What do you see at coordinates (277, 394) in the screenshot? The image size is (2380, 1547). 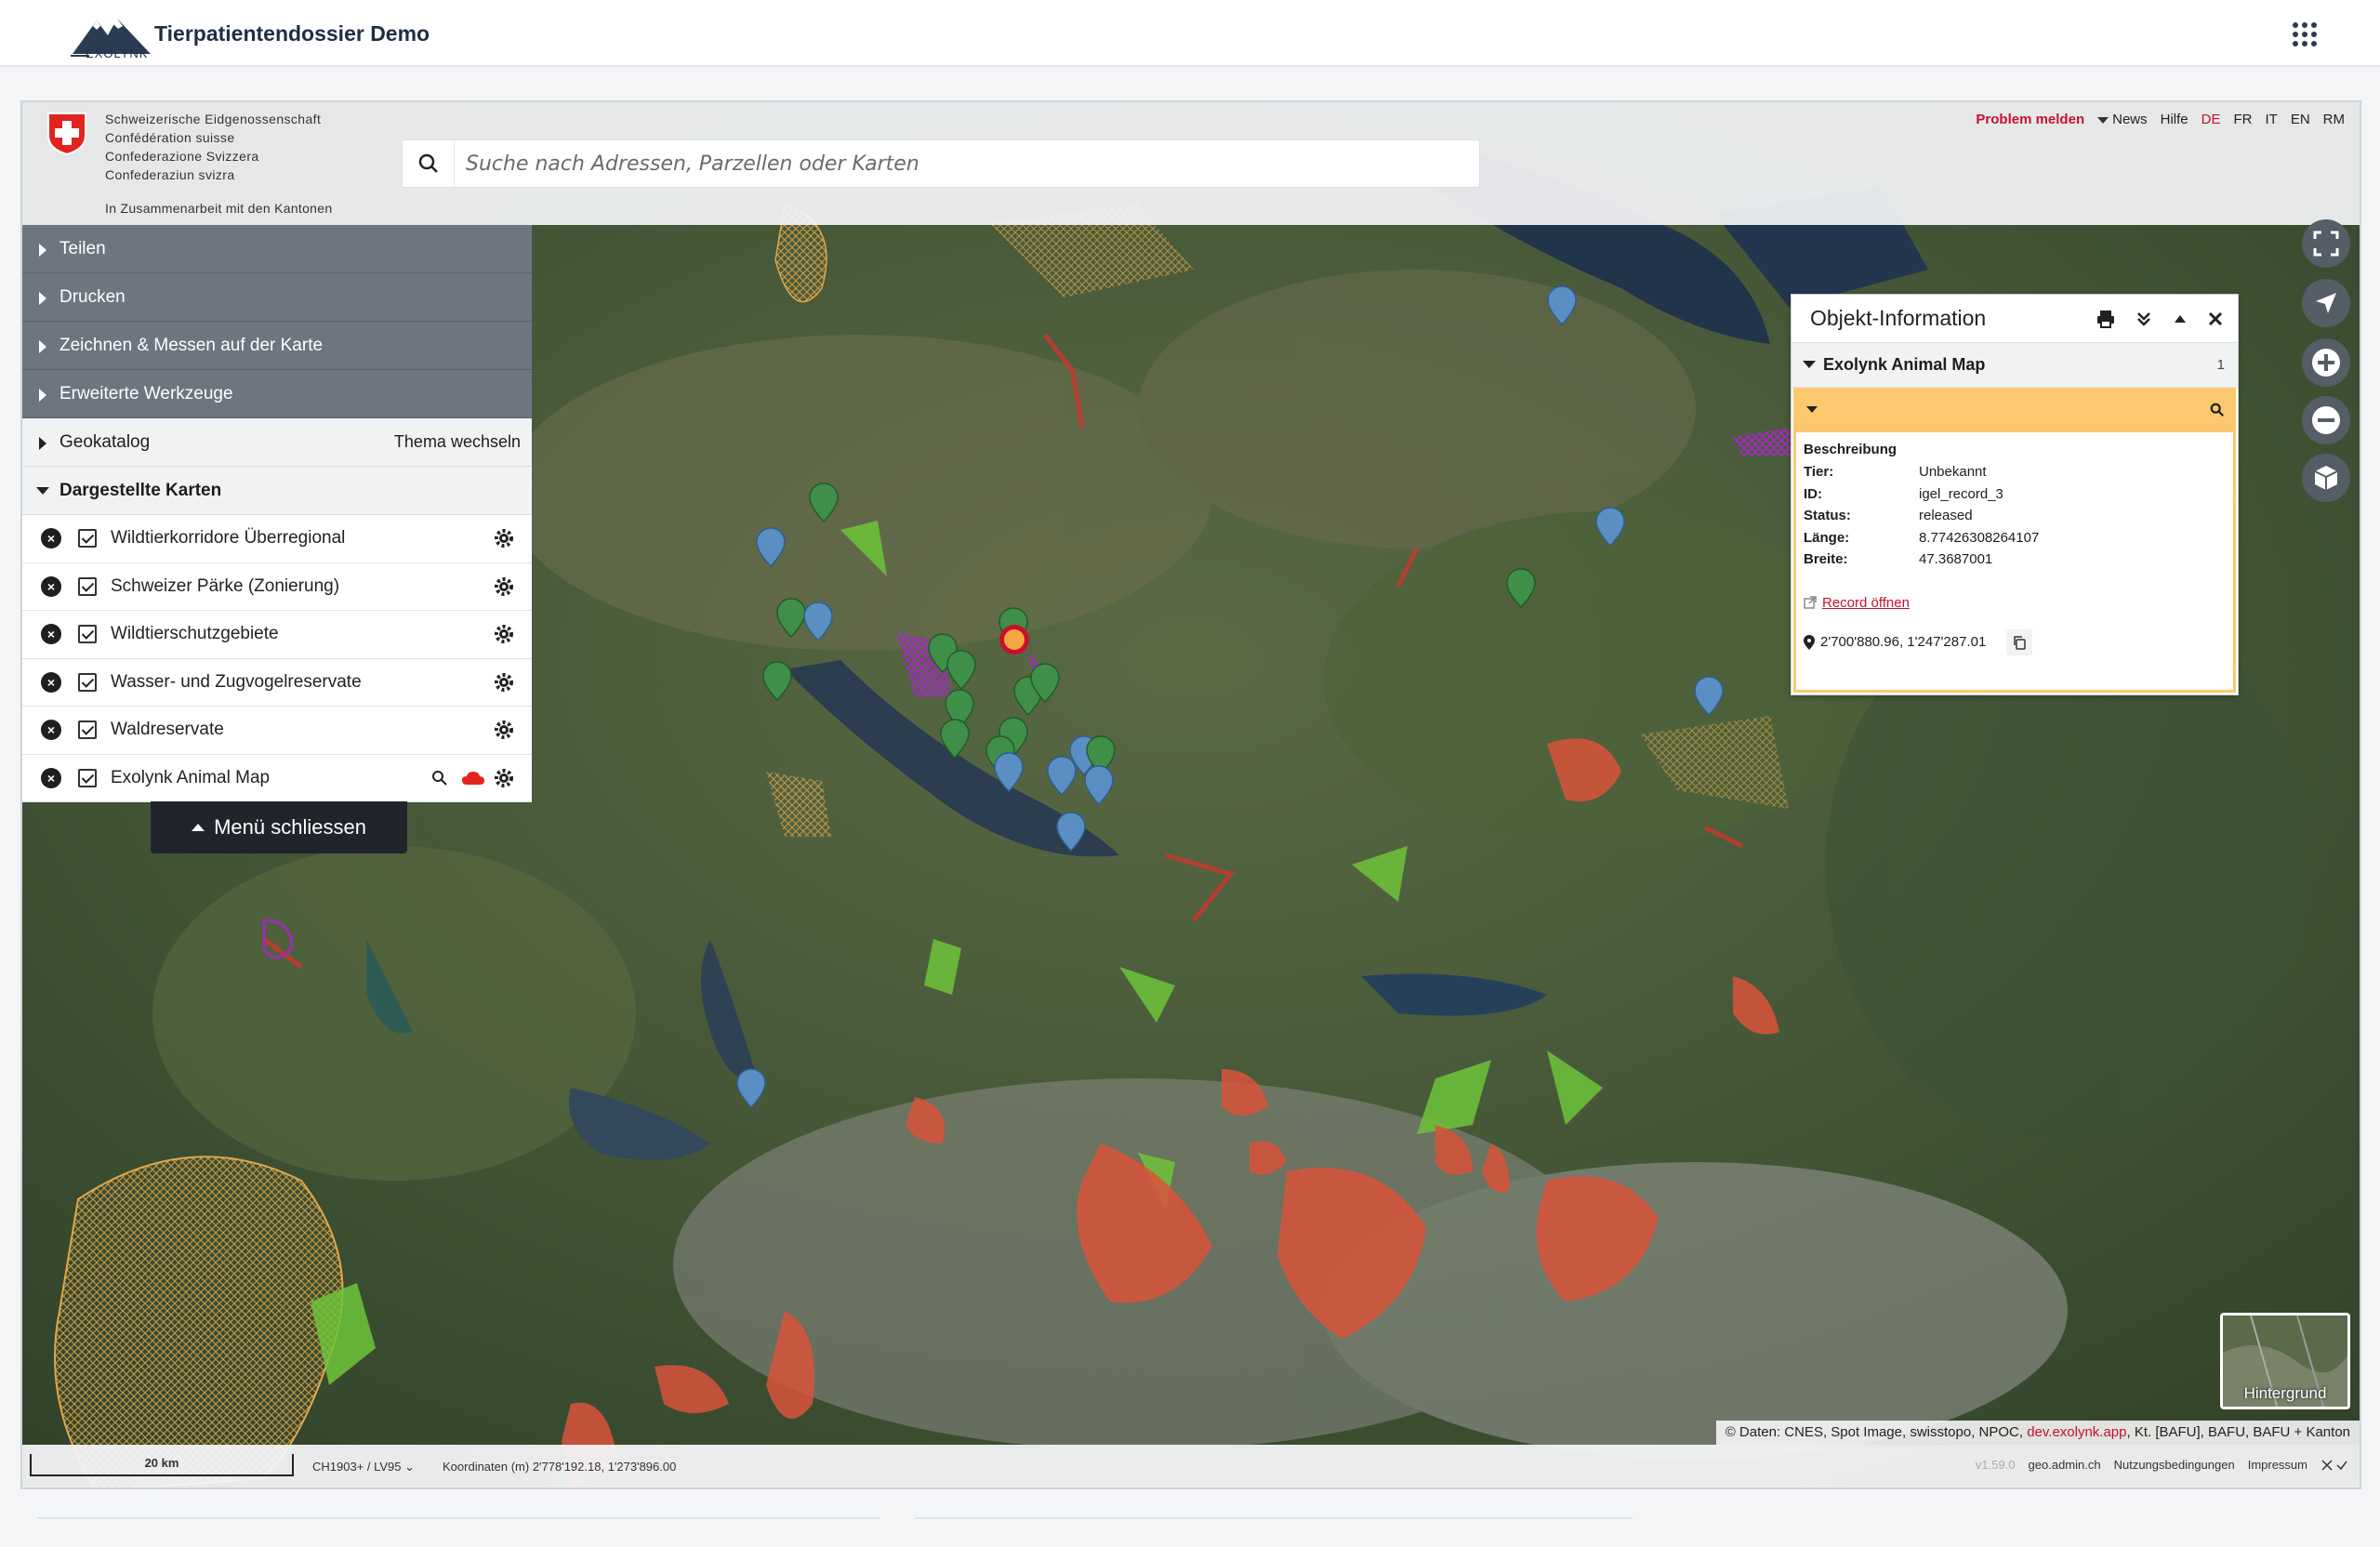 I see `menu-advanced-tools: Erweiterte Werkzeuge` at bounding box center [277, 394].